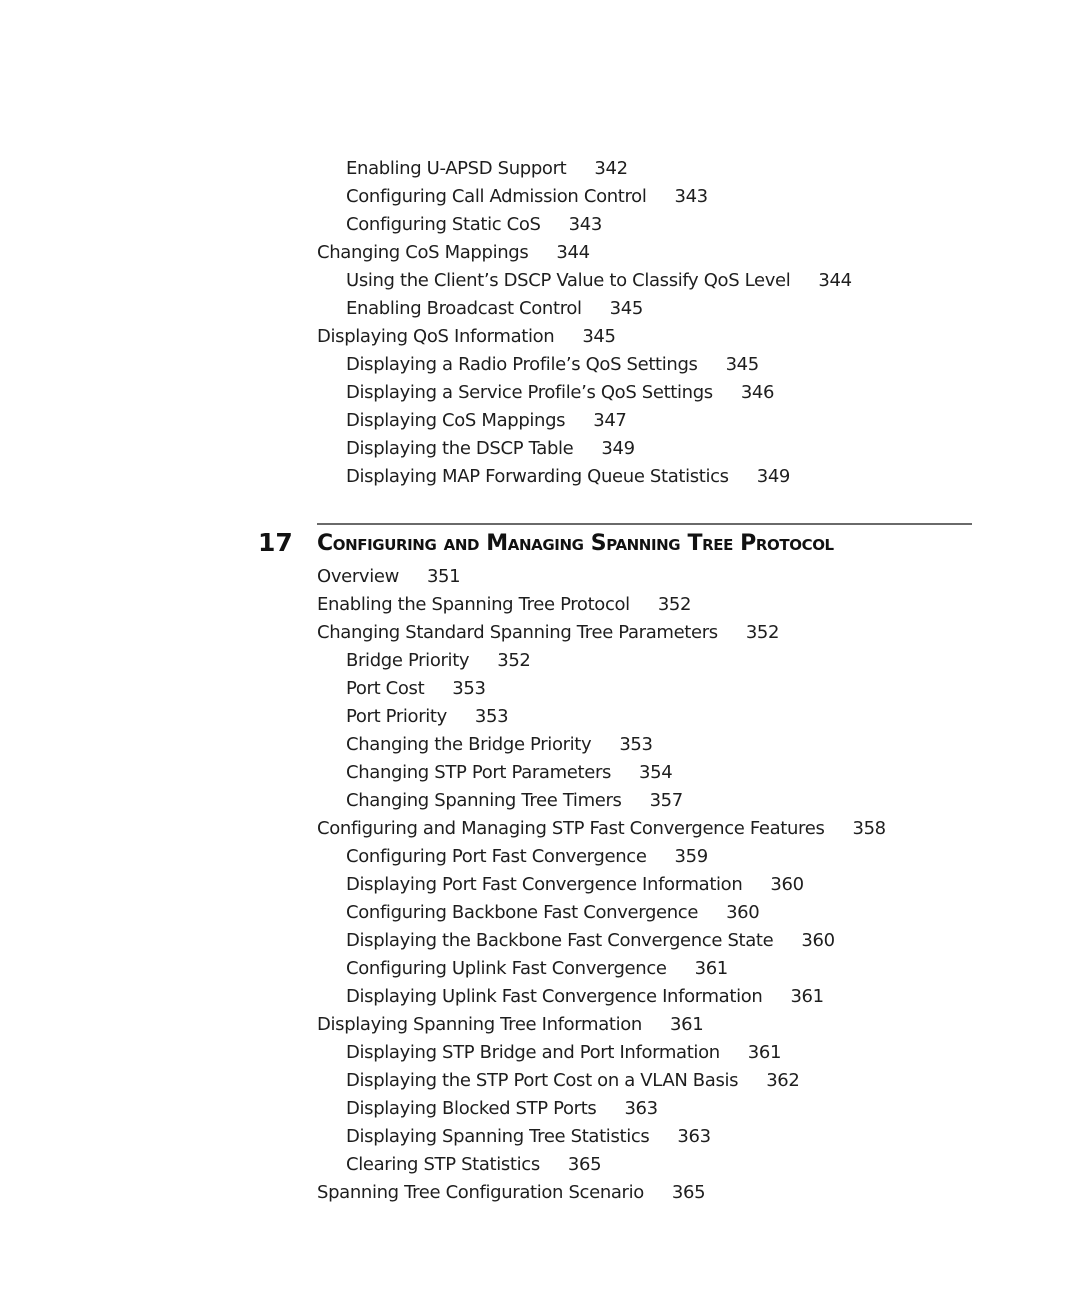 The height and width of the screenshot is (1296, 1080). I want to click on toc-entry: Displaying CoS Mappings 347, so click(486, 421).